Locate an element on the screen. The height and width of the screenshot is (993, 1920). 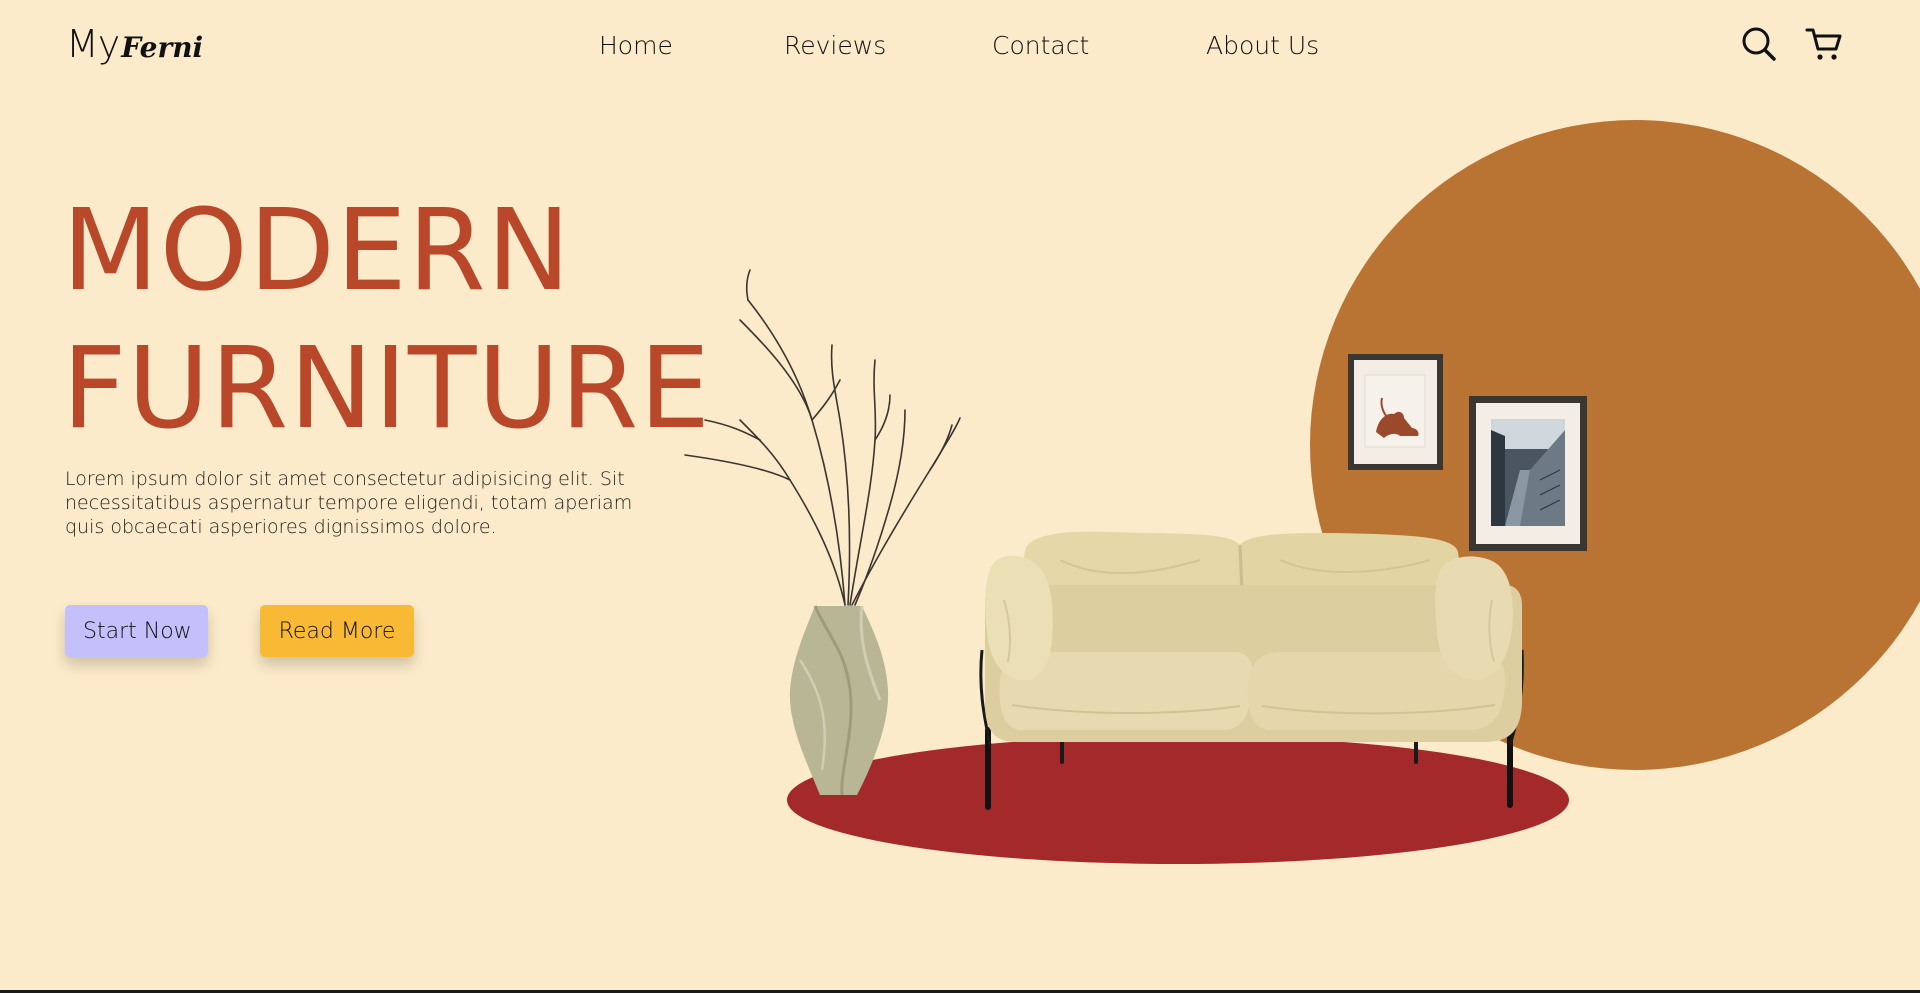
search-button is located at coordinates (1759, 44).